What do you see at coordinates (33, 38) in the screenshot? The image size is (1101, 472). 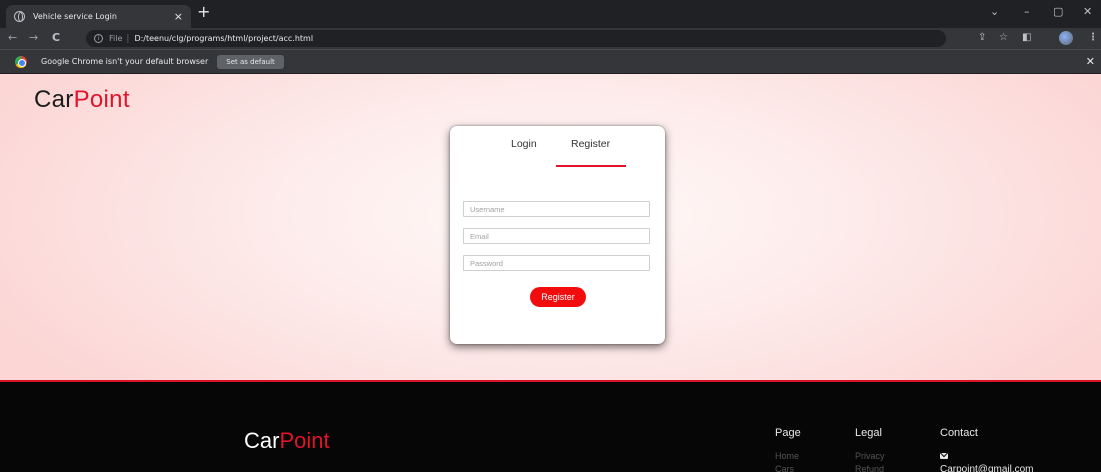 I see `forward-button: →` at bounding box center [33, 38].